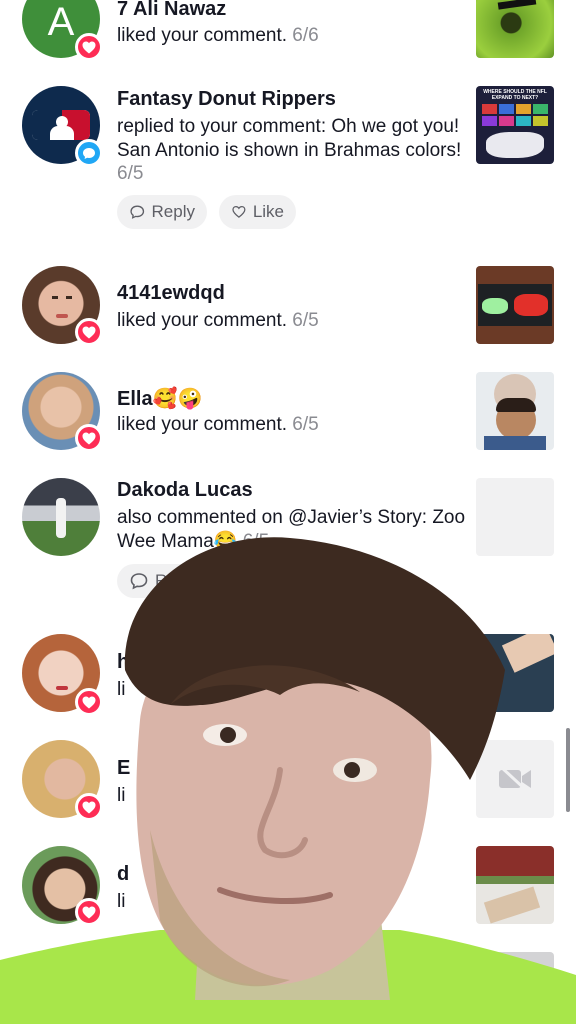 This screenshot has width=576, height=1024. Describe the element at coordinates (61, 125) in the screenshot. I see `league-logo` at that location.